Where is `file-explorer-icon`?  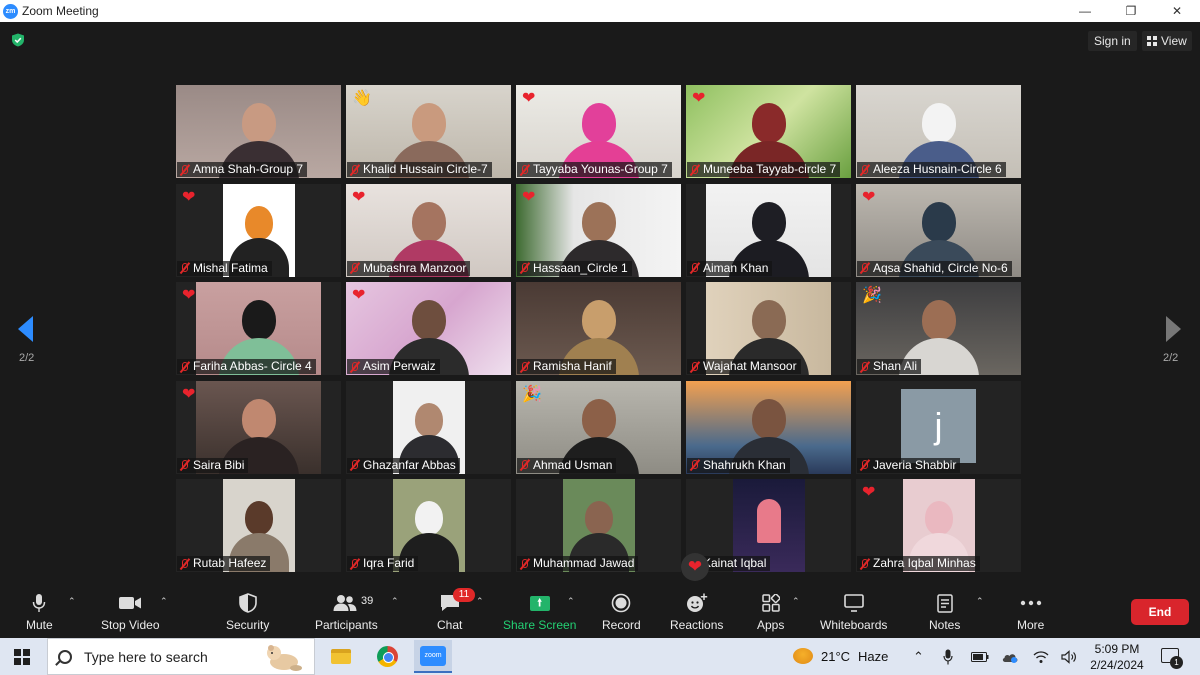
file-explorer-icon is located at coordinates (341, 656).